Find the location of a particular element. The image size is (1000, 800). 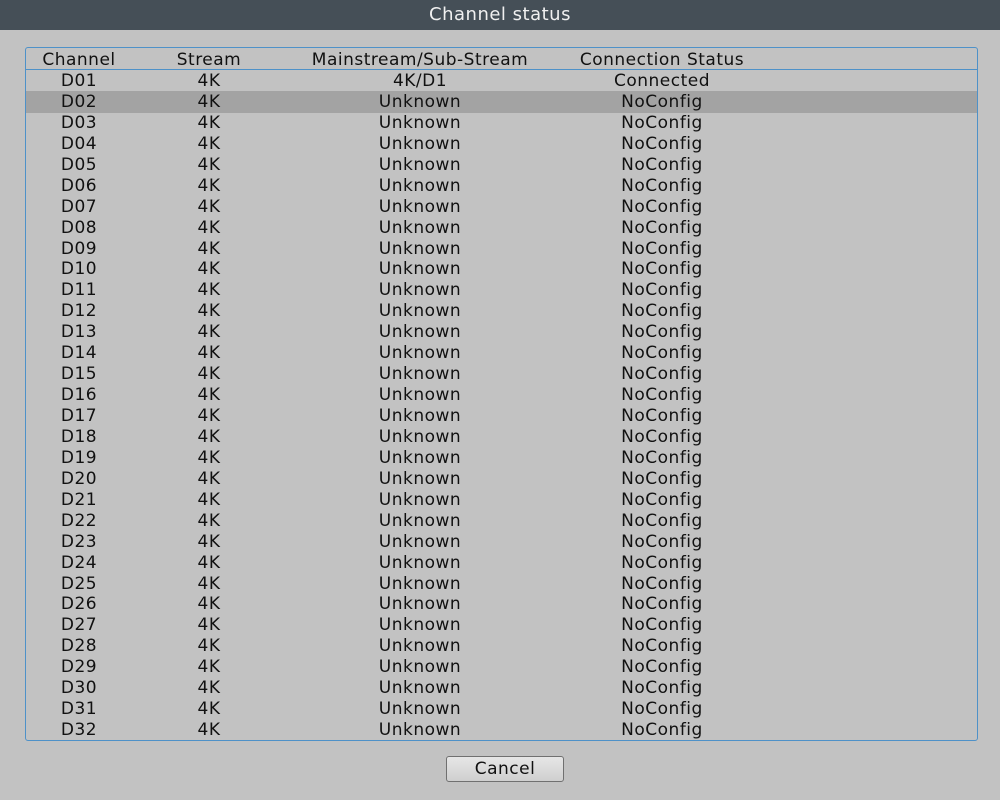

cell-channel: D28 is located at coordinates (79, 646).